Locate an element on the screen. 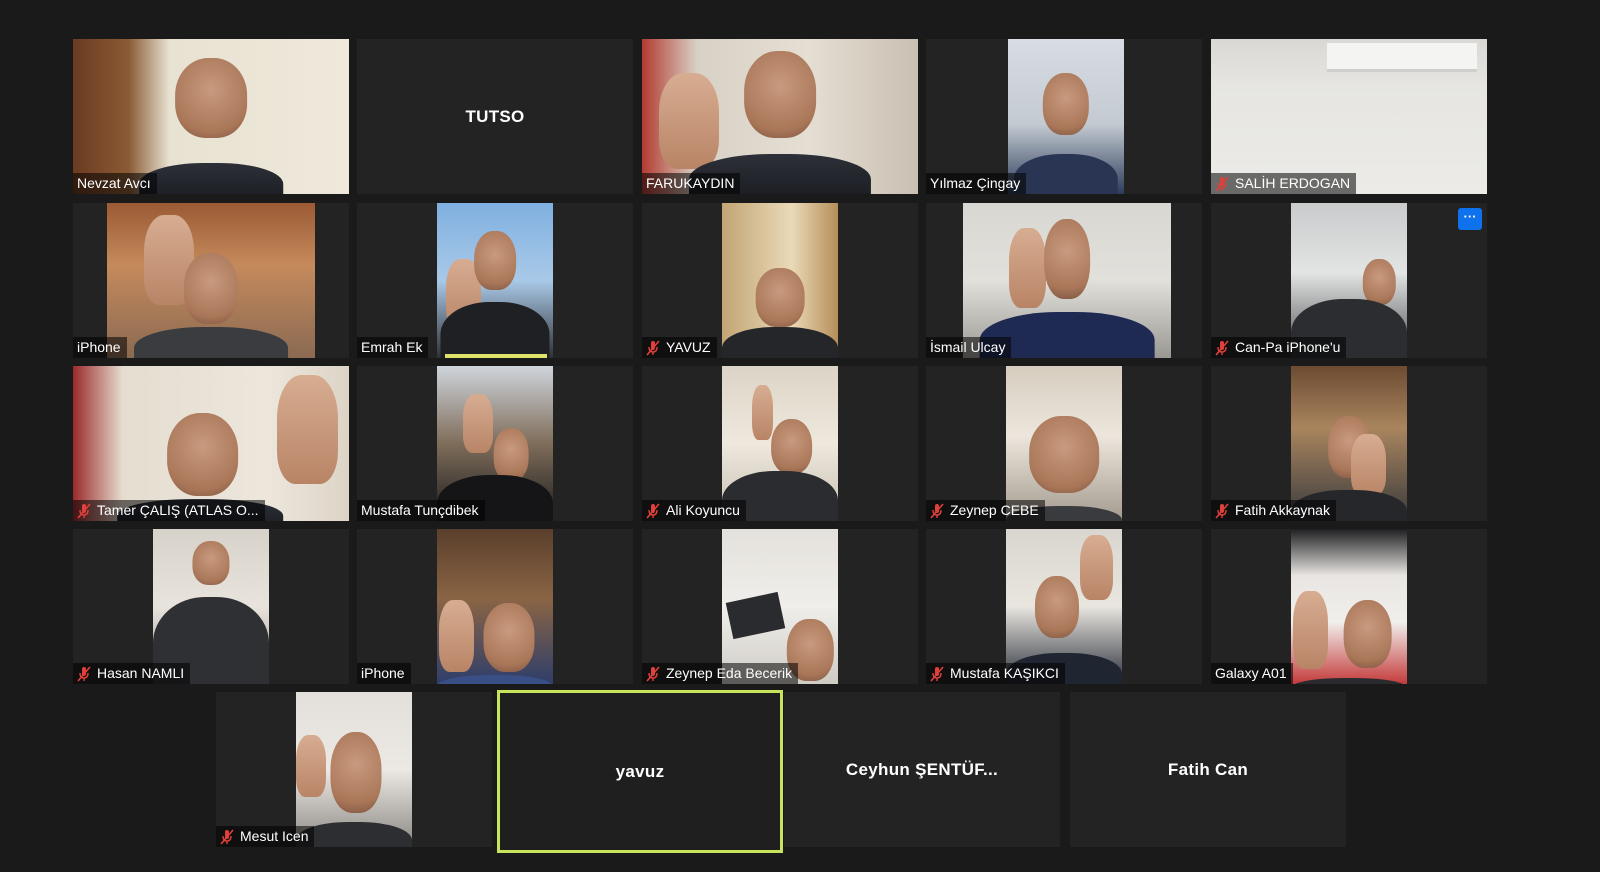  participant-tile: Mustafa Tunçdibek is located at coordinates (495, 443).